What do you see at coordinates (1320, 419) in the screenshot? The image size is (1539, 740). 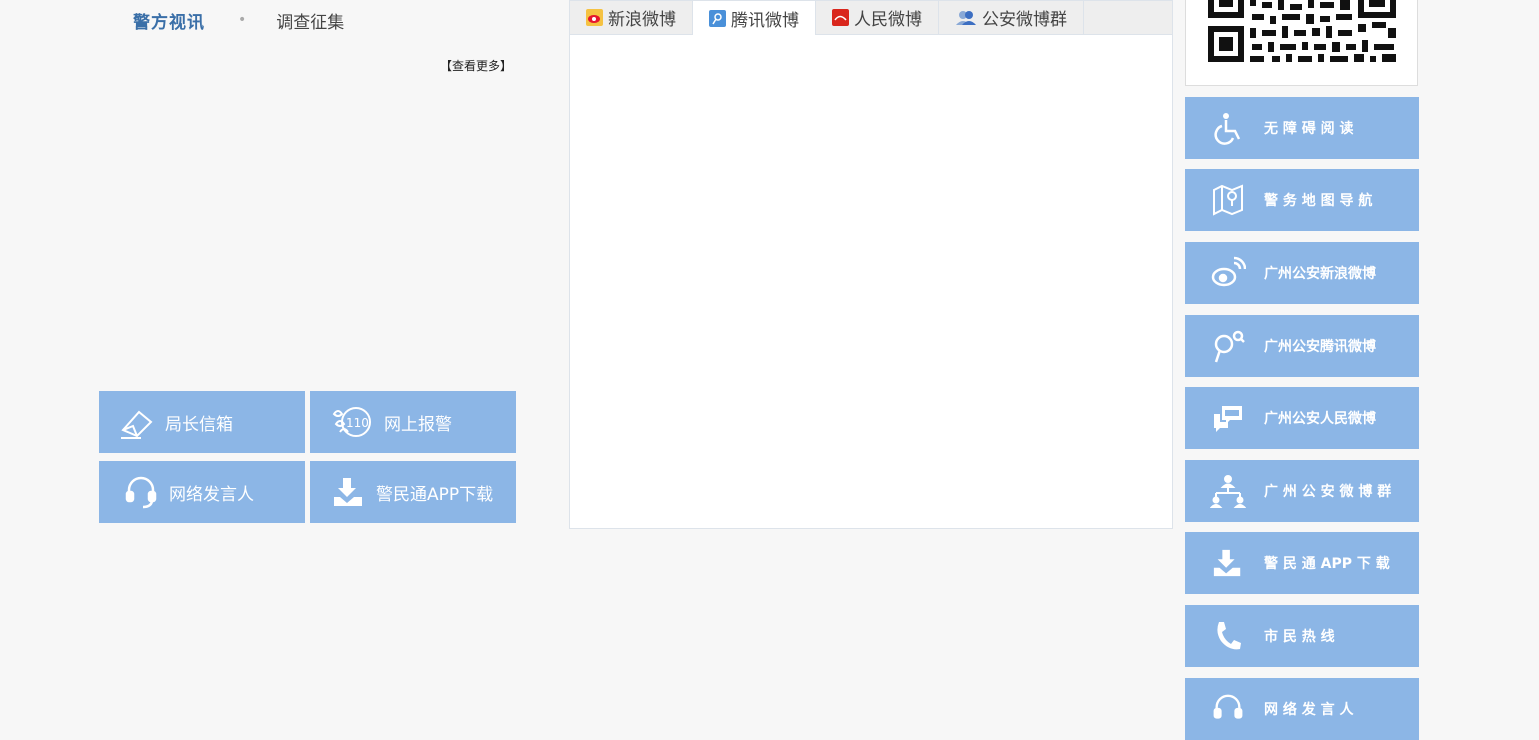 I see `gz-police-people-weibo-label: 广州公安人民微博` at bounding box center [1320, 419].